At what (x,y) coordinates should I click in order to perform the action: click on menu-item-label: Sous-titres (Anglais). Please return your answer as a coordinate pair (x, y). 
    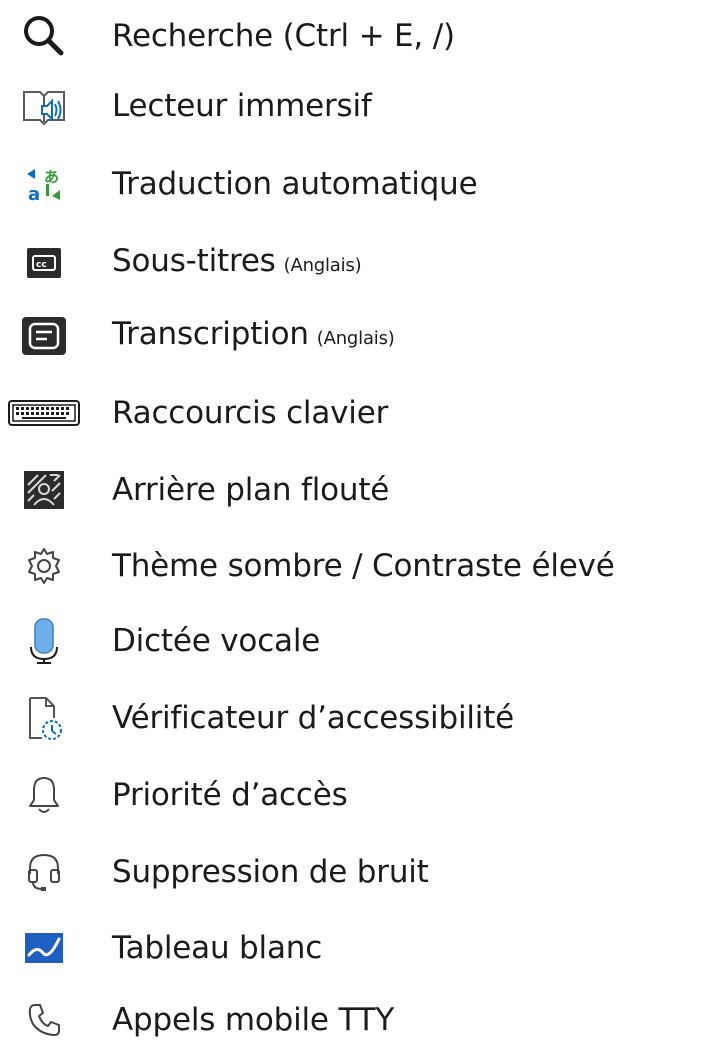
    Looking at the image, I should click on (237, 263).